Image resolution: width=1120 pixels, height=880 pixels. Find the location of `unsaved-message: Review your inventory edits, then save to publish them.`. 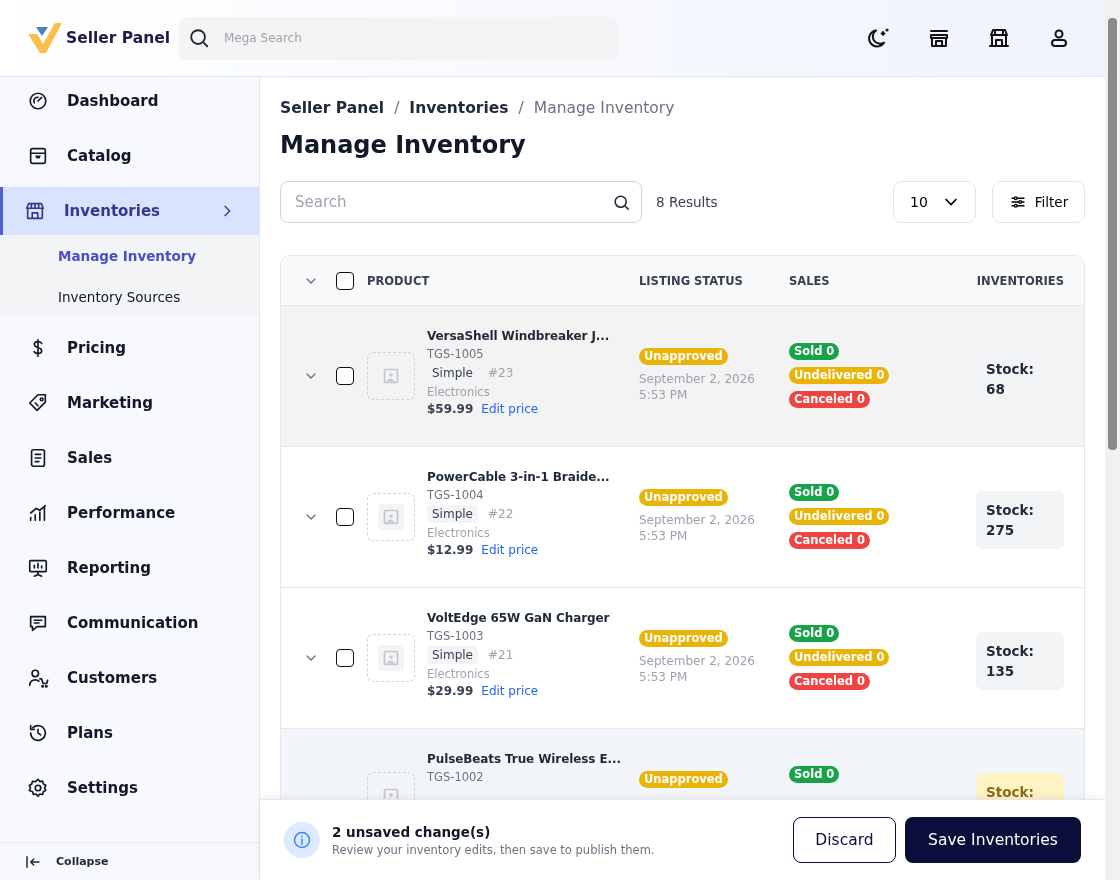

unsaved-message: Review your inventory edits, then save to publish them. is located at coordinates (493, 849).